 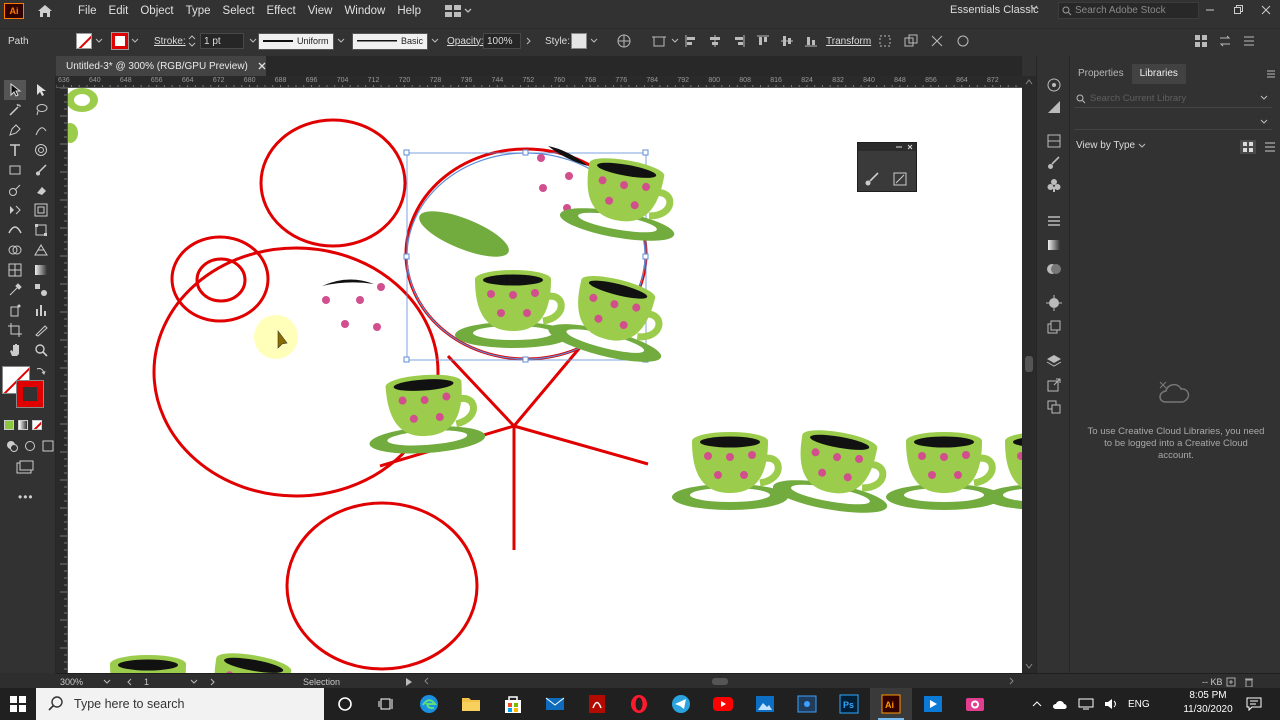 I want to click on menu-file: File, so click(x=87, y=11).